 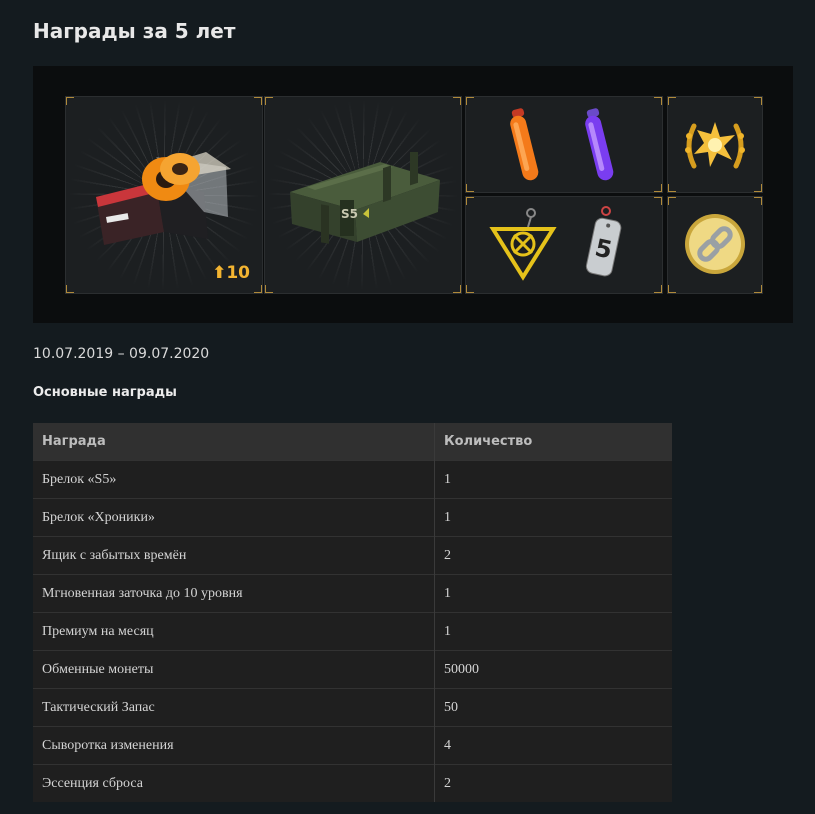 I want to click on table-row: Тактический Запас 50, so click(x=352, y=707).